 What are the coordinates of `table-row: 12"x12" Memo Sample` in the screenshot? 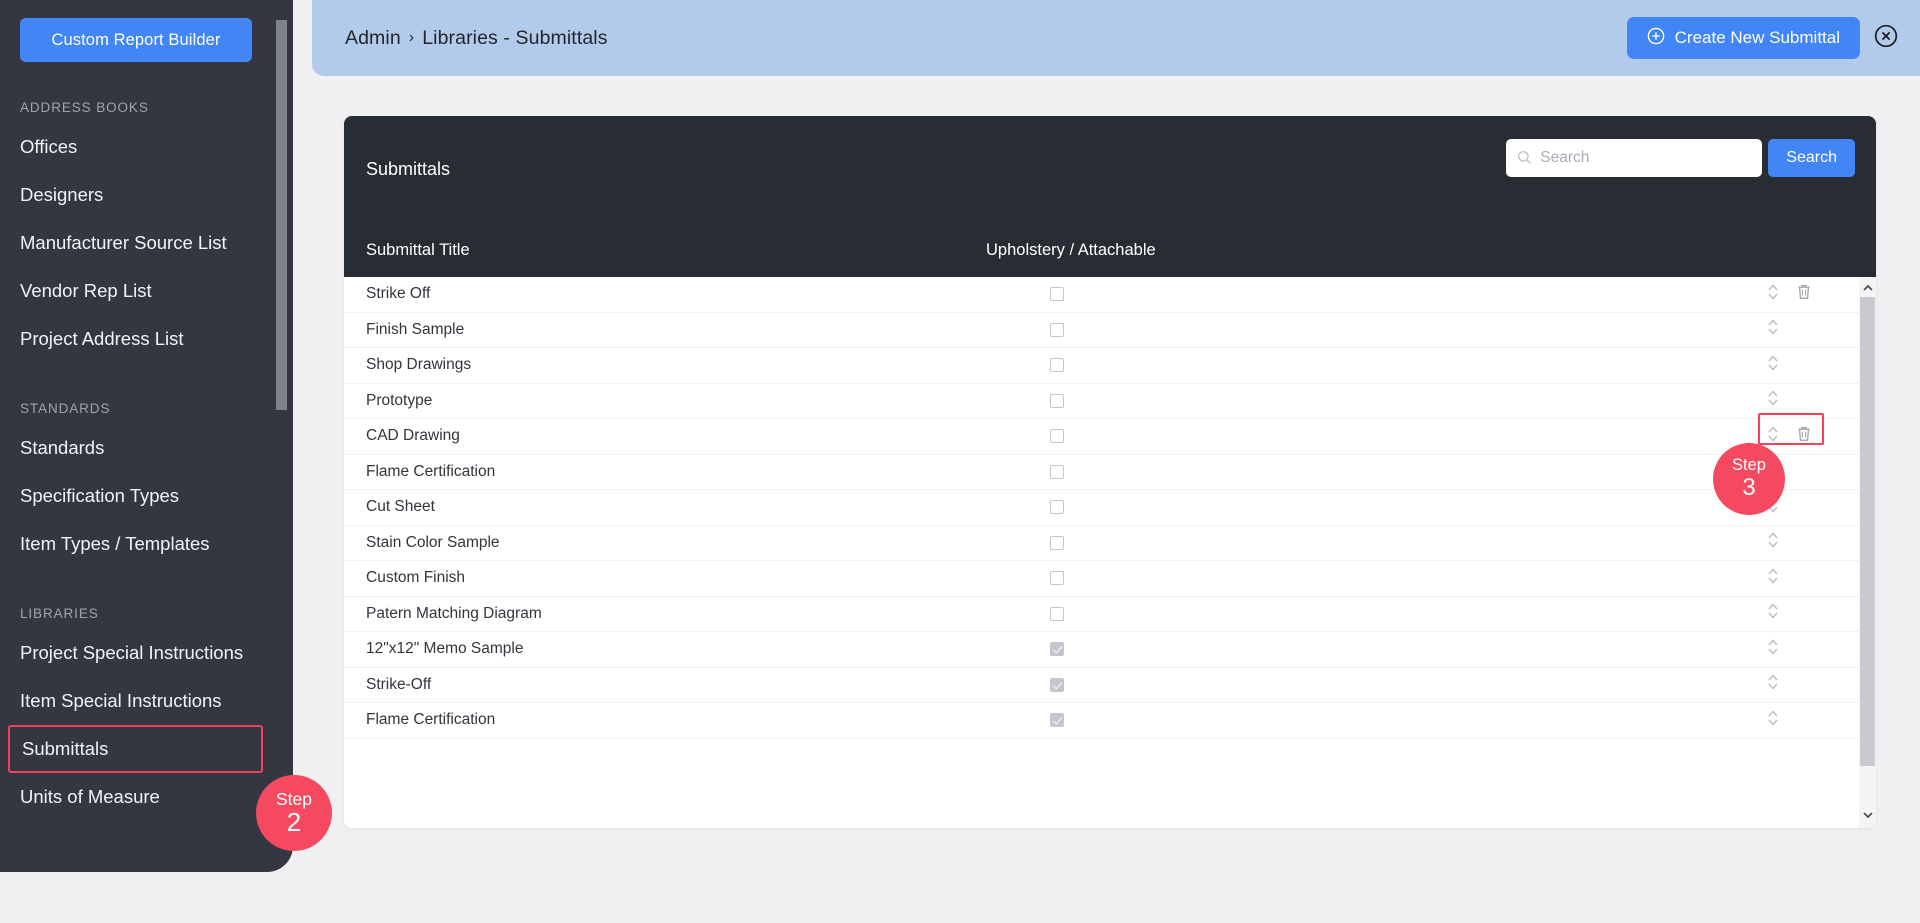 It's located at (1110, 650).